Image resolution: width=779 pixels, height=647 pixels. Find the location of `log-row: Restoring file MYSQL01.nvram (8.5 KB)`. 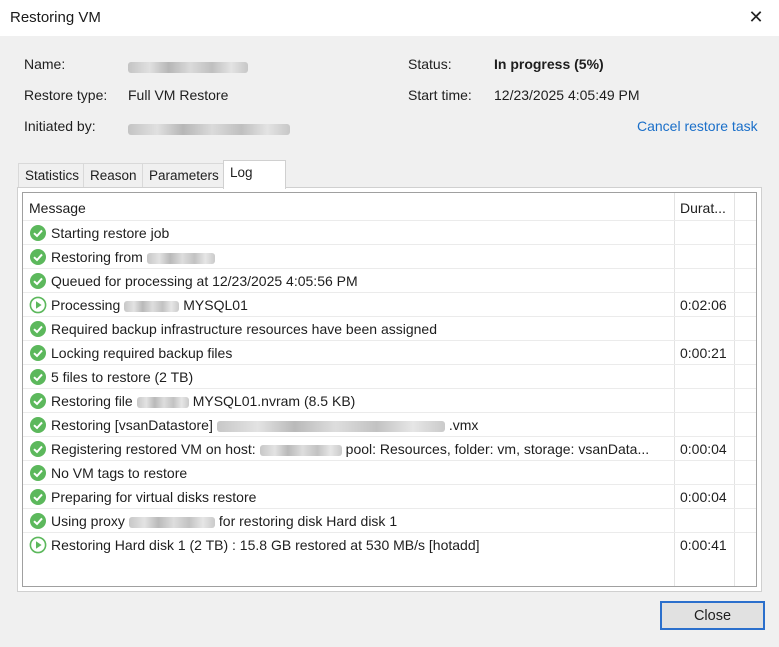

log-row: Restoring file MYSQL01.nvram (8.5 KB) is located at coordinates (389, 400).